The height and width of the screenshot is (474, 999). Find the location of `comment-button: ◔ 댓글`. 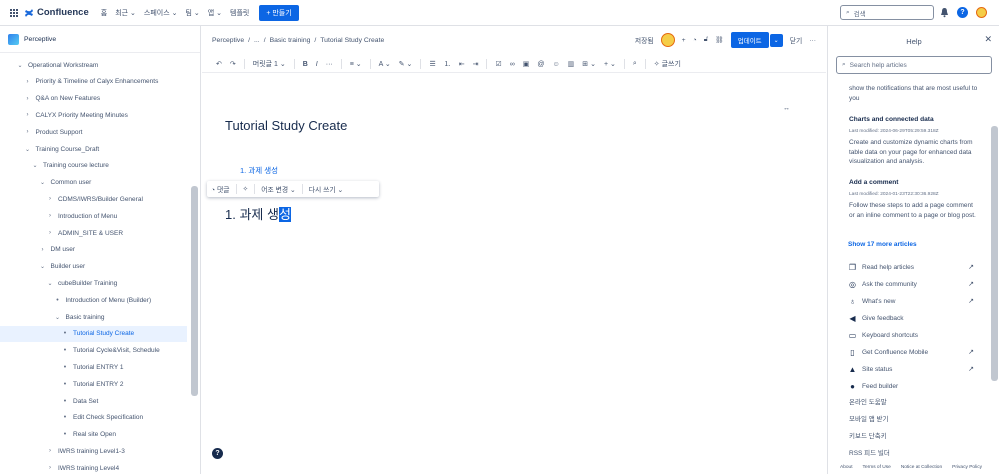

comment-button: ◔ 댓글 is located at coordinates (220, 189).